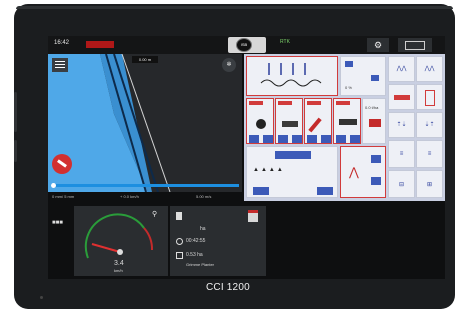  I want to click on softkey-b: ⋀⋀, so click(429, 69).